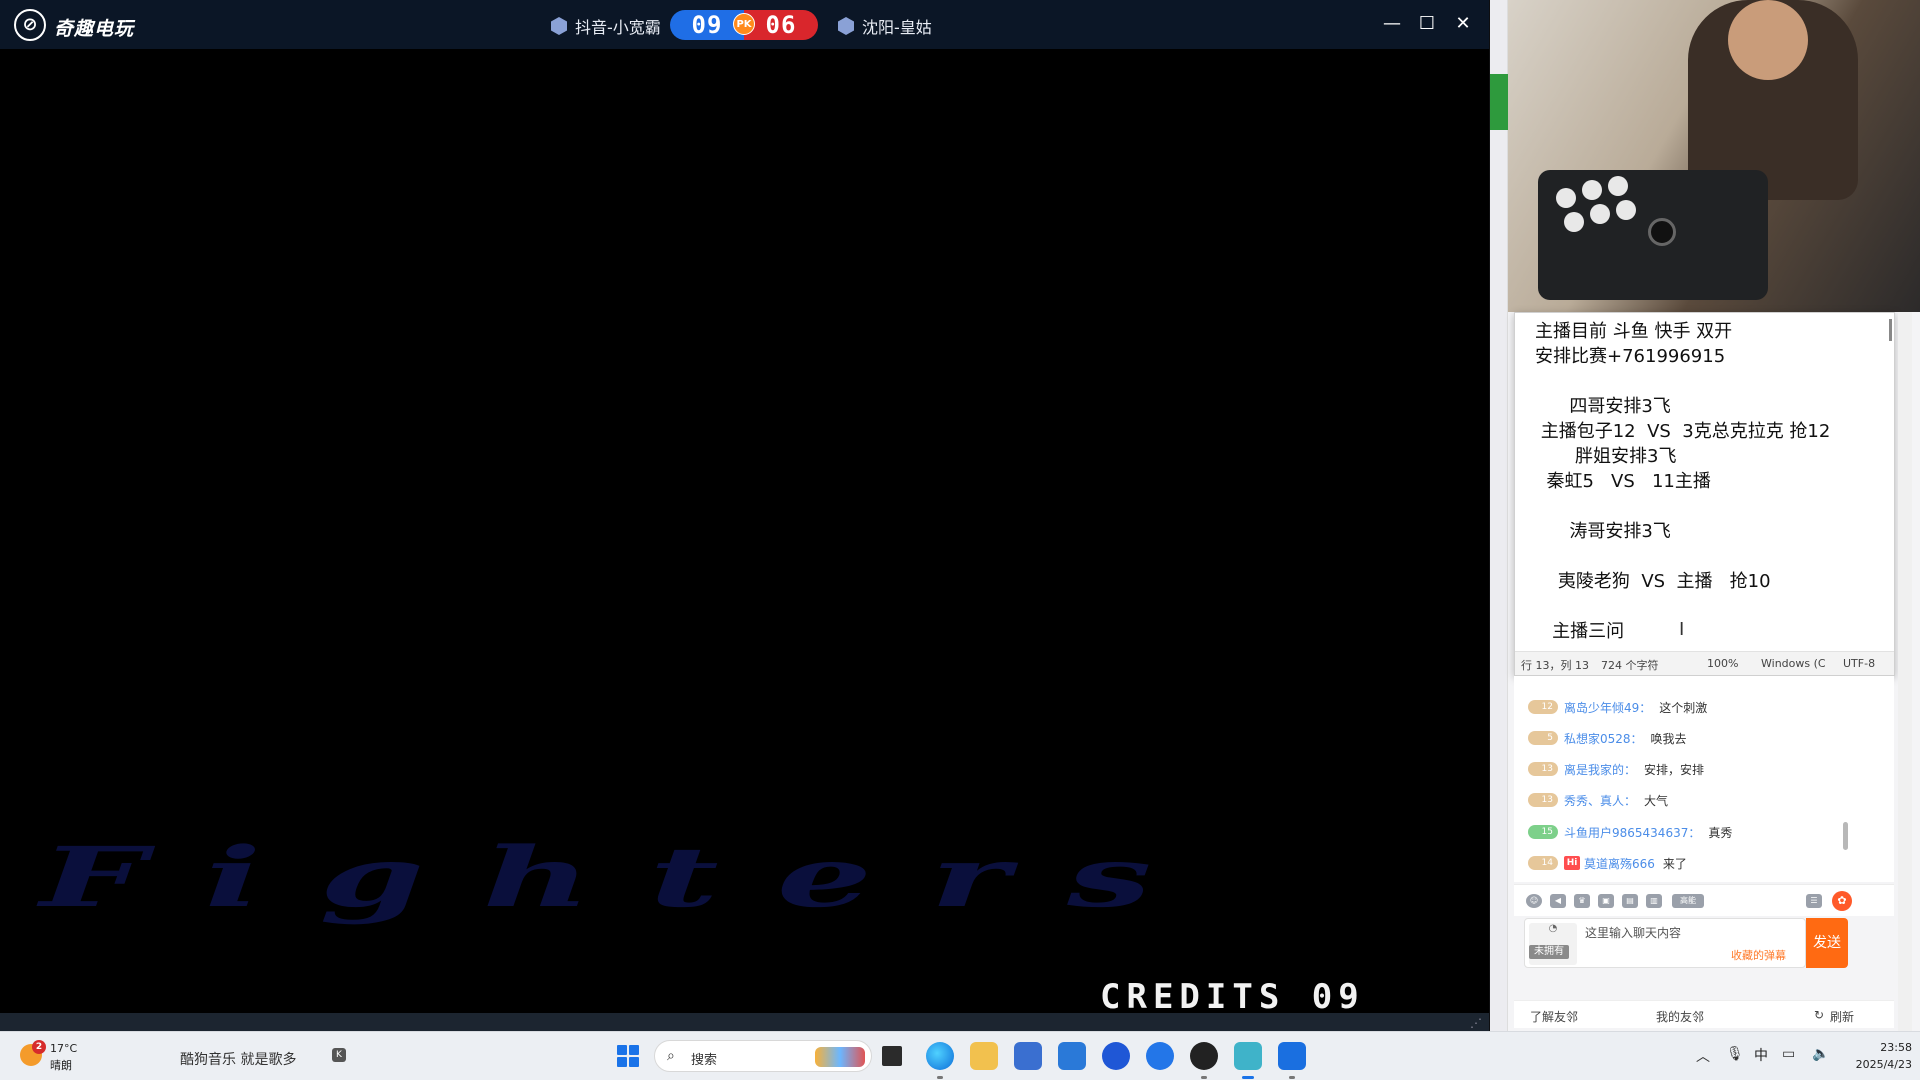 Image resolution: width=1920 pixels, height=1080 pixels. Describe the element at coordinates (892, 1056) in the screenshot. I see `task-view-icon` at that location.